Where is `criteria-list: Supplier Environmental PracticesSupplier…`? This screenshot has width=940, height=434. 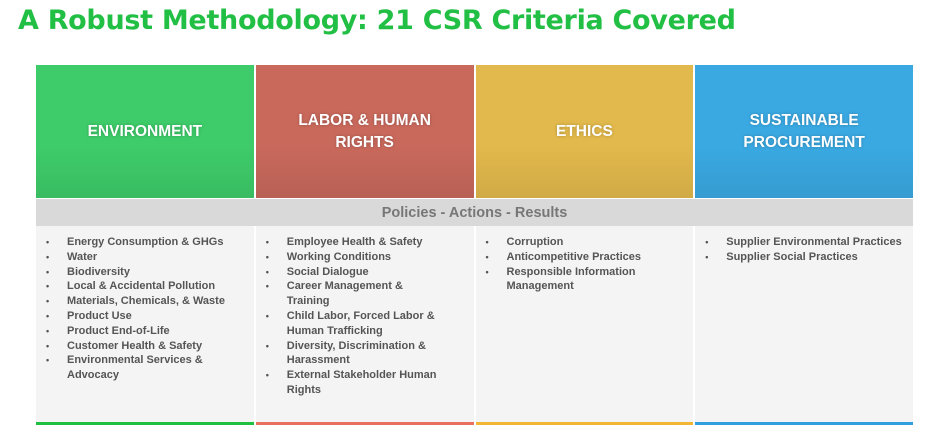
criteria-list: Supplier Environmental PracticesSupplier… is located at coordinates (806, 250).